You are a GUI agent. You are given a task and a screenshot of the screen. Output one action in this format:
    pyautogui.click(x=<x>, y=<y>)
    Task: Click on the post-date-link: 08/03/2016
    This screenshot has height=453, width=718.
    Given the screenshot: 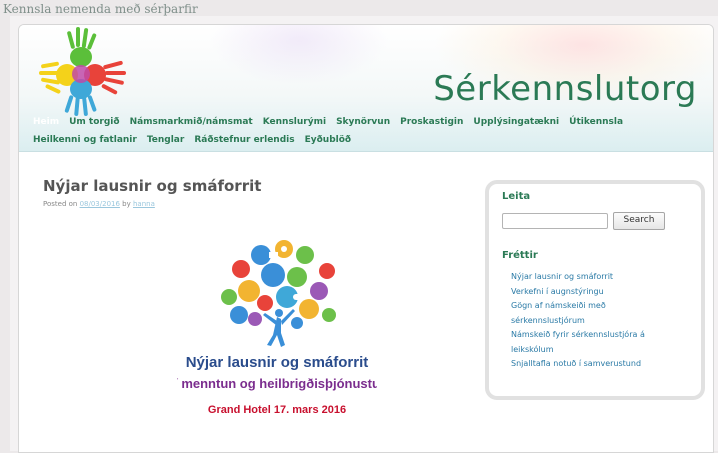 What is the action you would take?
    pyautogui.click(x=100, y=204)
    